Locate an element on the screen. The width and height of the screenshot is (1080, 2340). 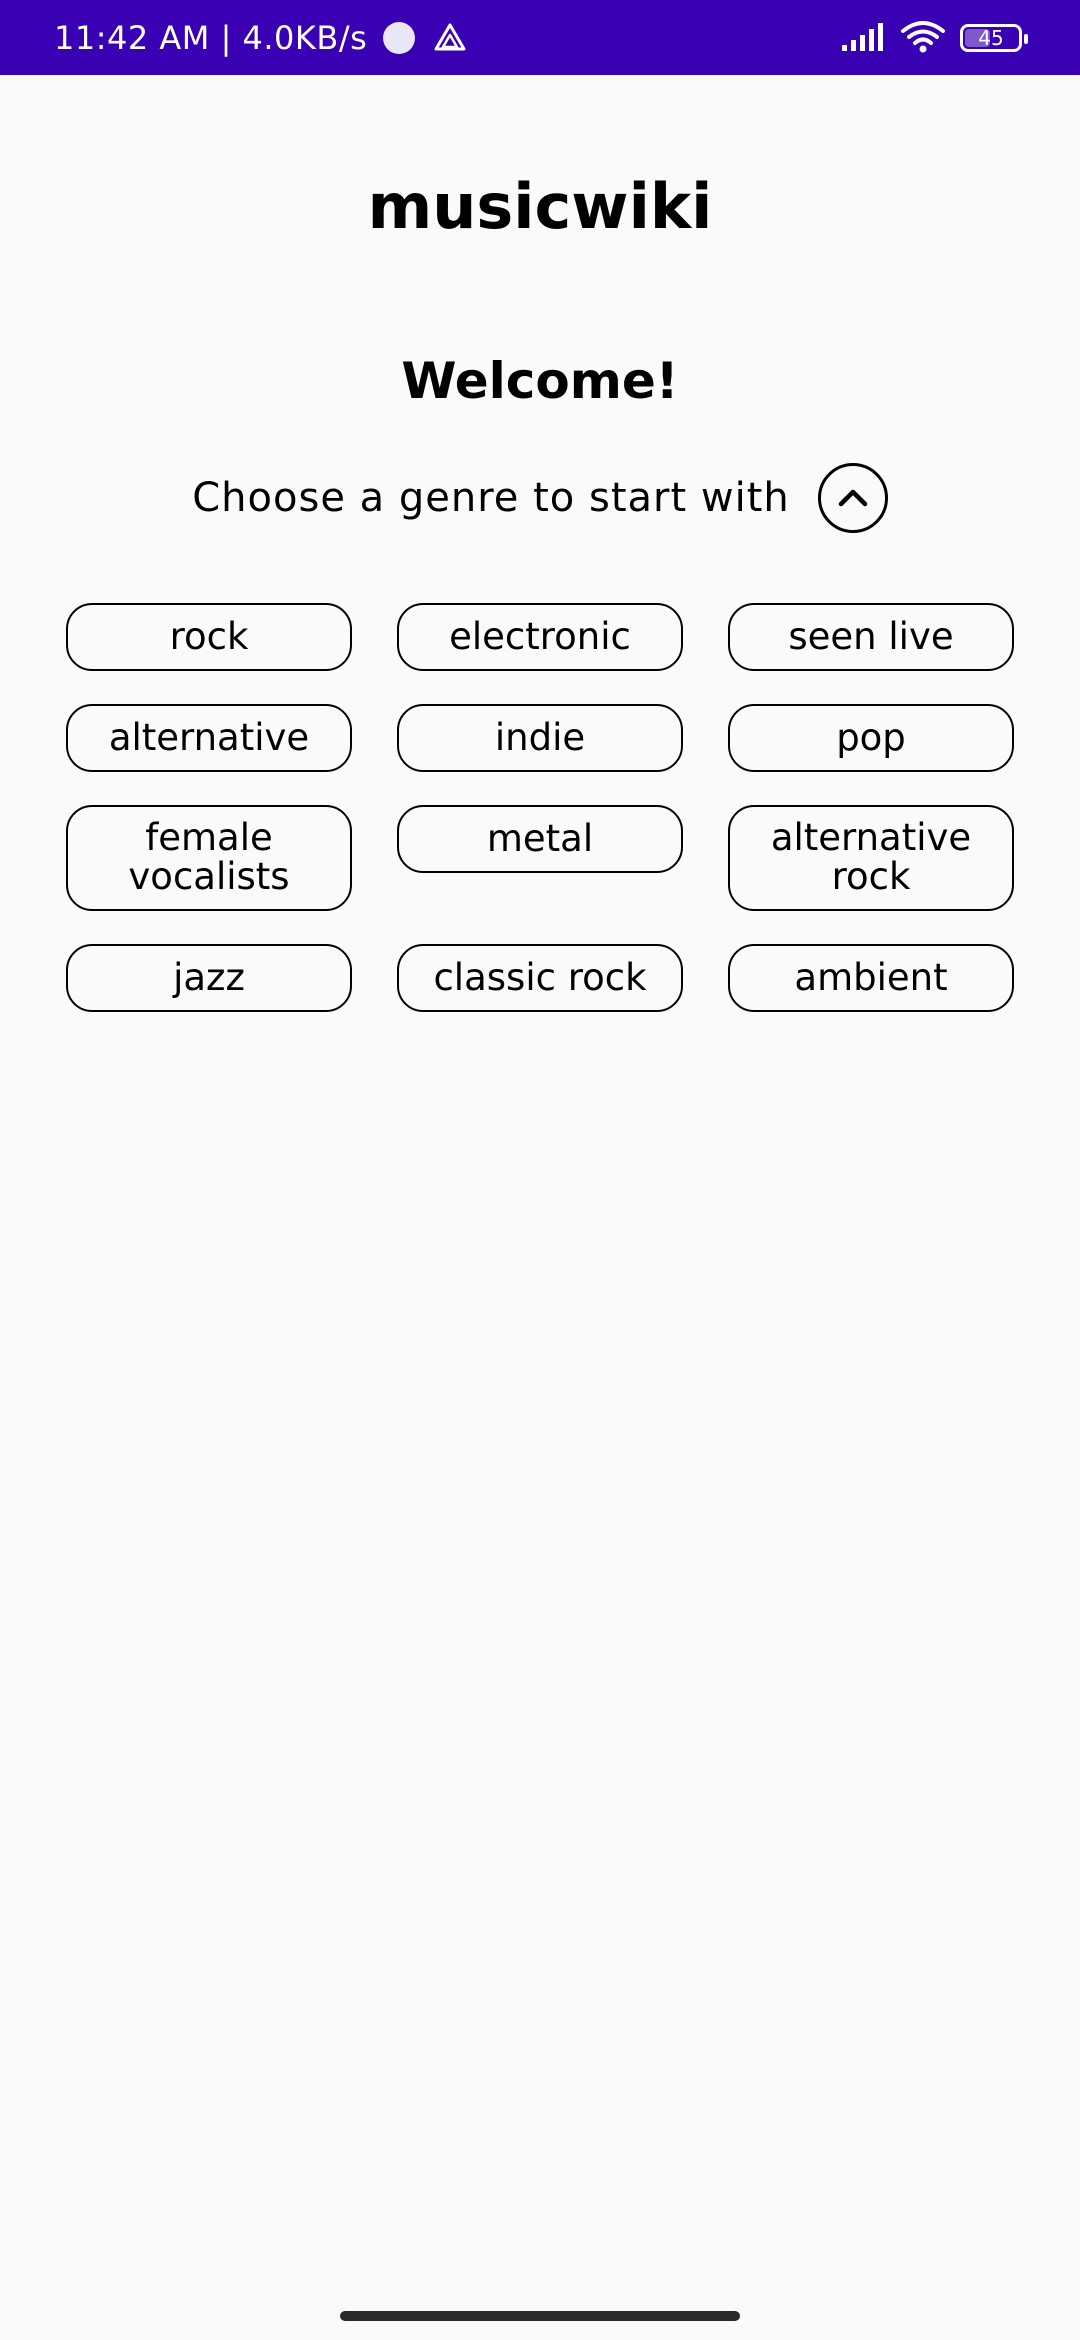
status-left: 11:42 AM | 4.0KB/s is located at coordinates (260, 37).